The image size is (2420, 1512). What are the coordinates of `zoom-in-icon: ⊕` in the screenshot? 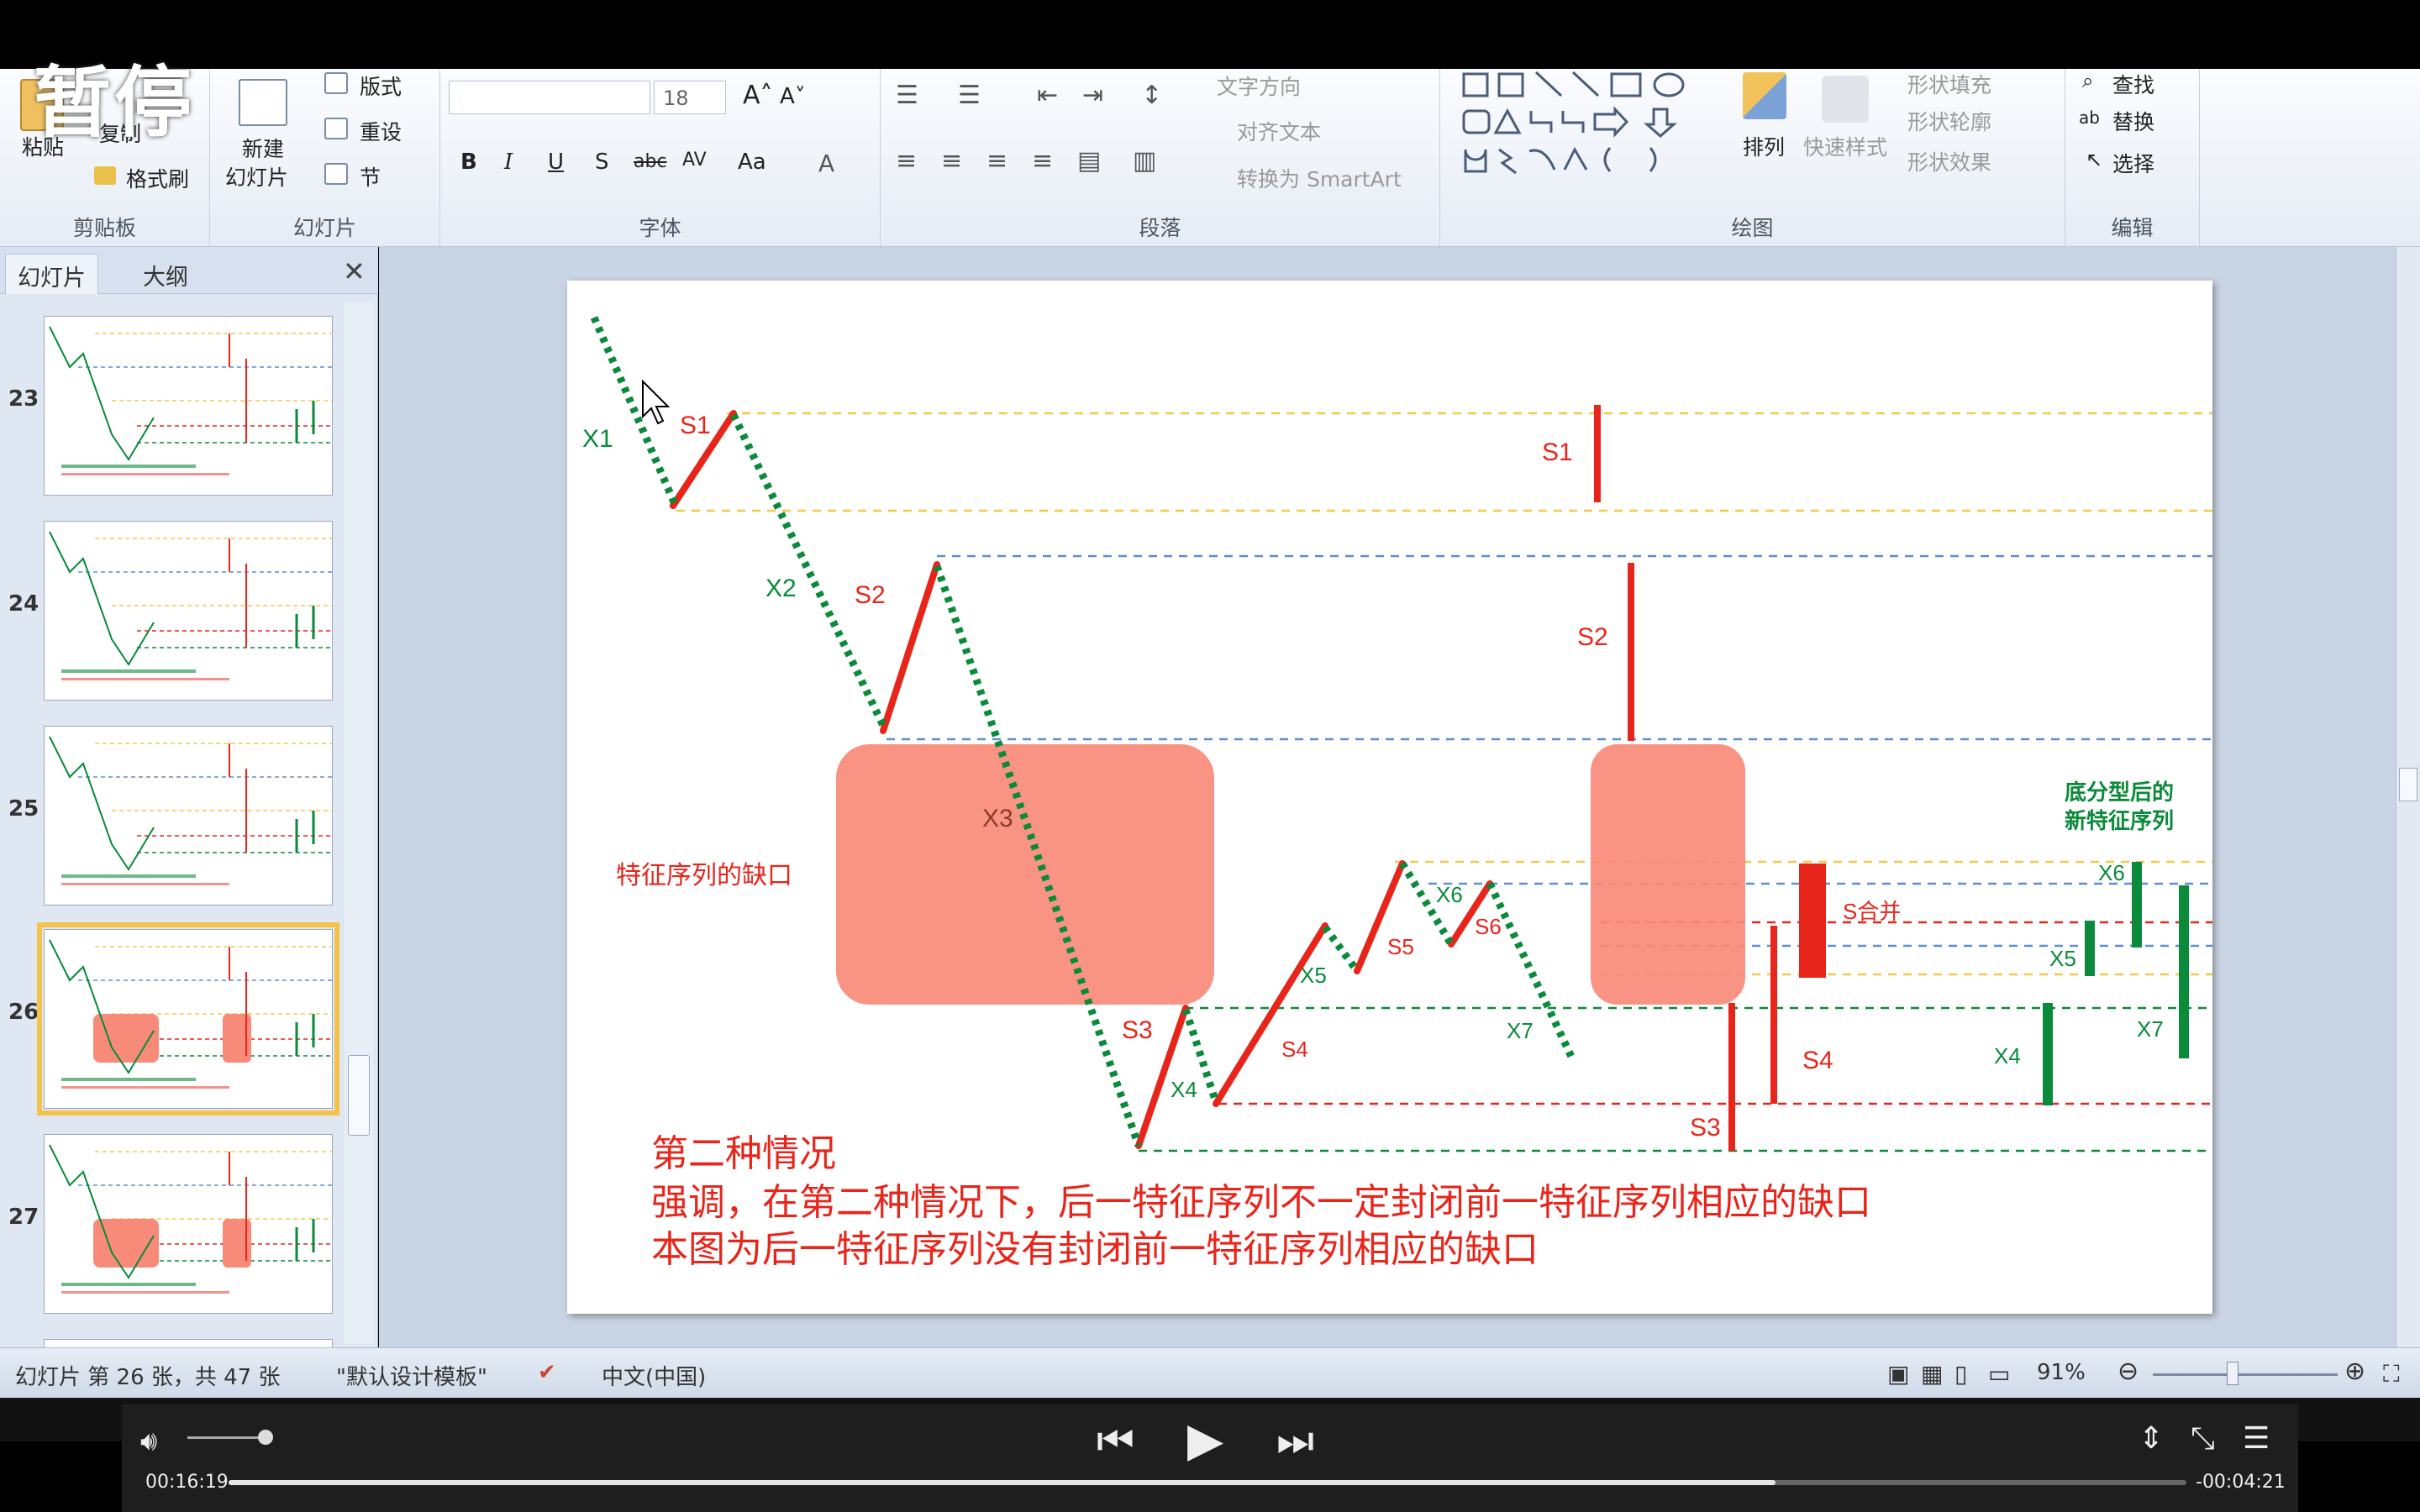 It's located at (2354, 1371).